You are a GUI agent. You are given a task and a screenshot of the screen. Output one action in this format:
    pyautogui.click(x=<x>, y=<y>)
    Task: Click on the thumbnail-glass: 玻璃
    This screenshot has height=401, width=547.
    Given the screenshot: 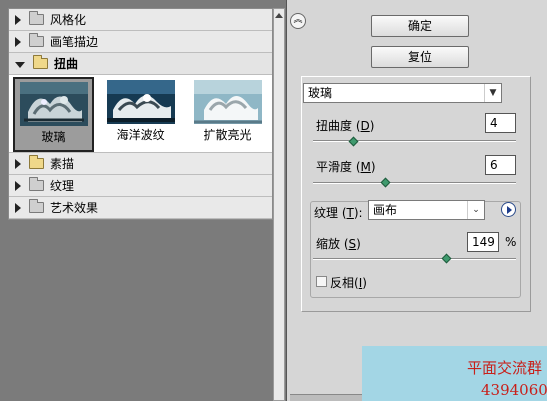 What is the action you would take?
    pyautogui.click(x=54, y=114)
    